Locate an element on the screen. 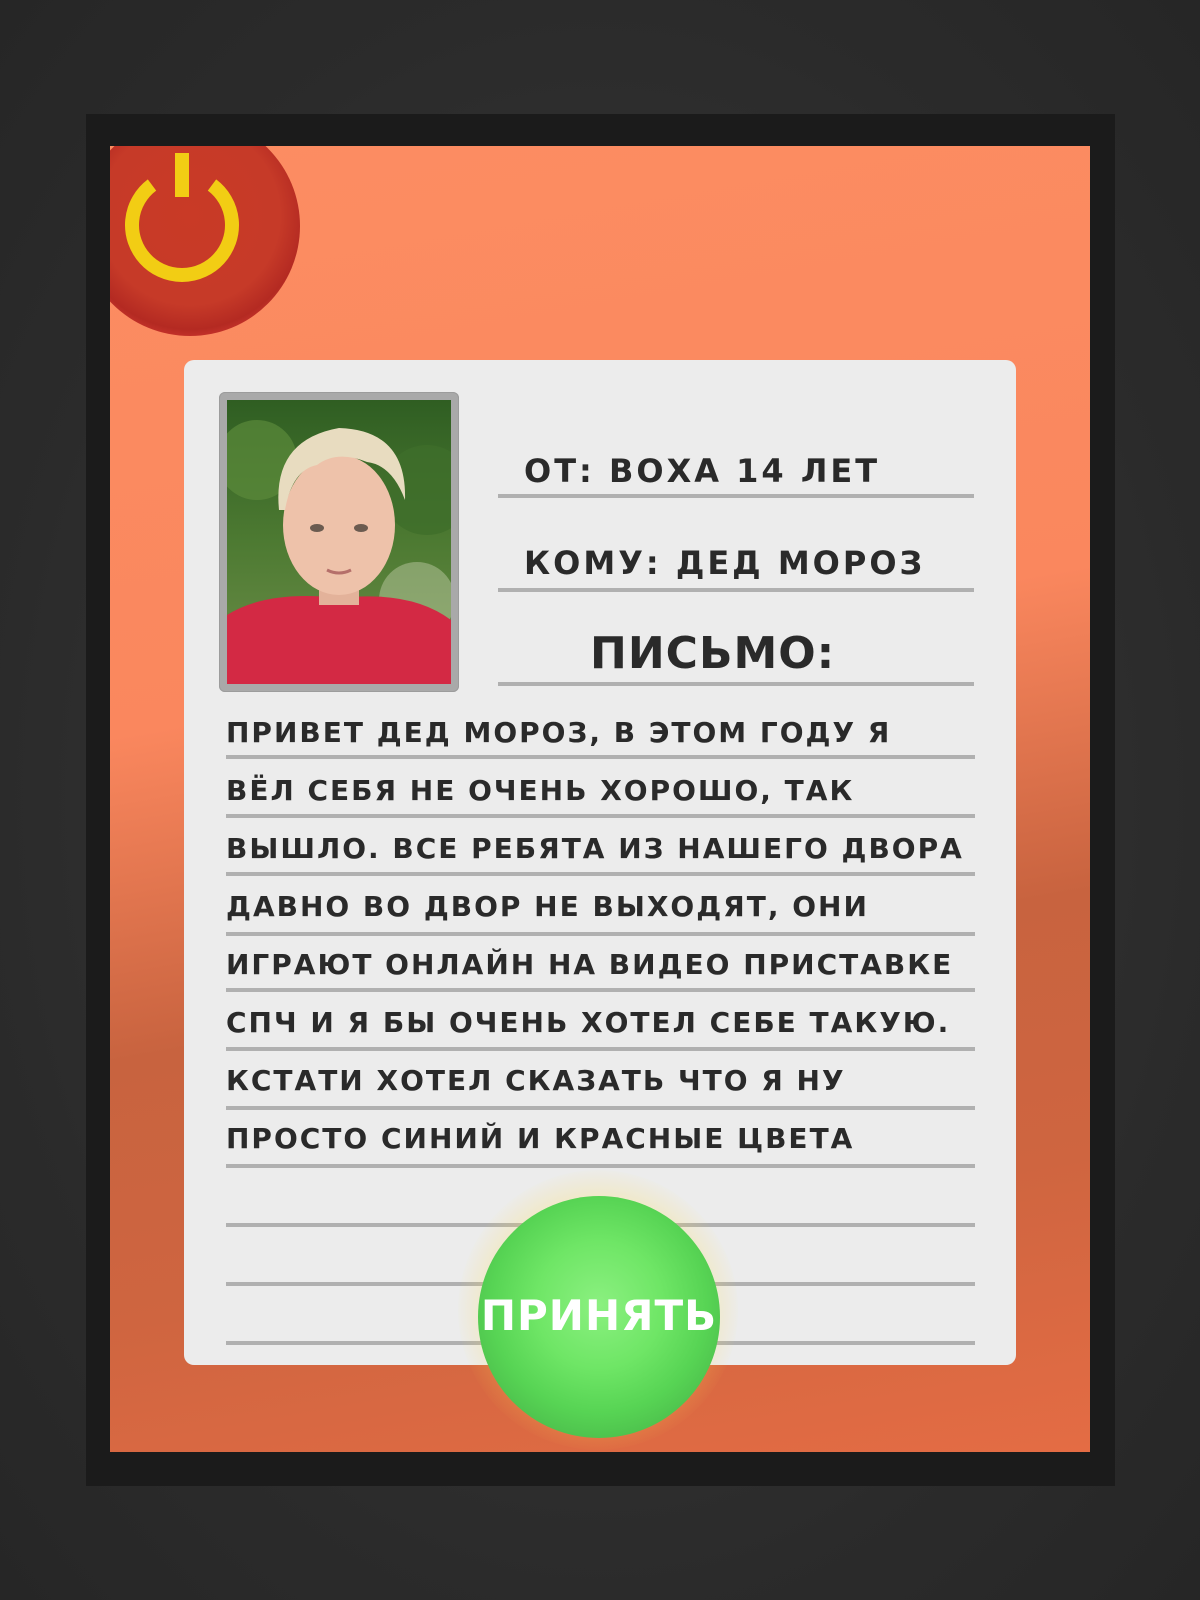 The image size is (1200, 1600). power-icon is located at coordinates (182, 217).